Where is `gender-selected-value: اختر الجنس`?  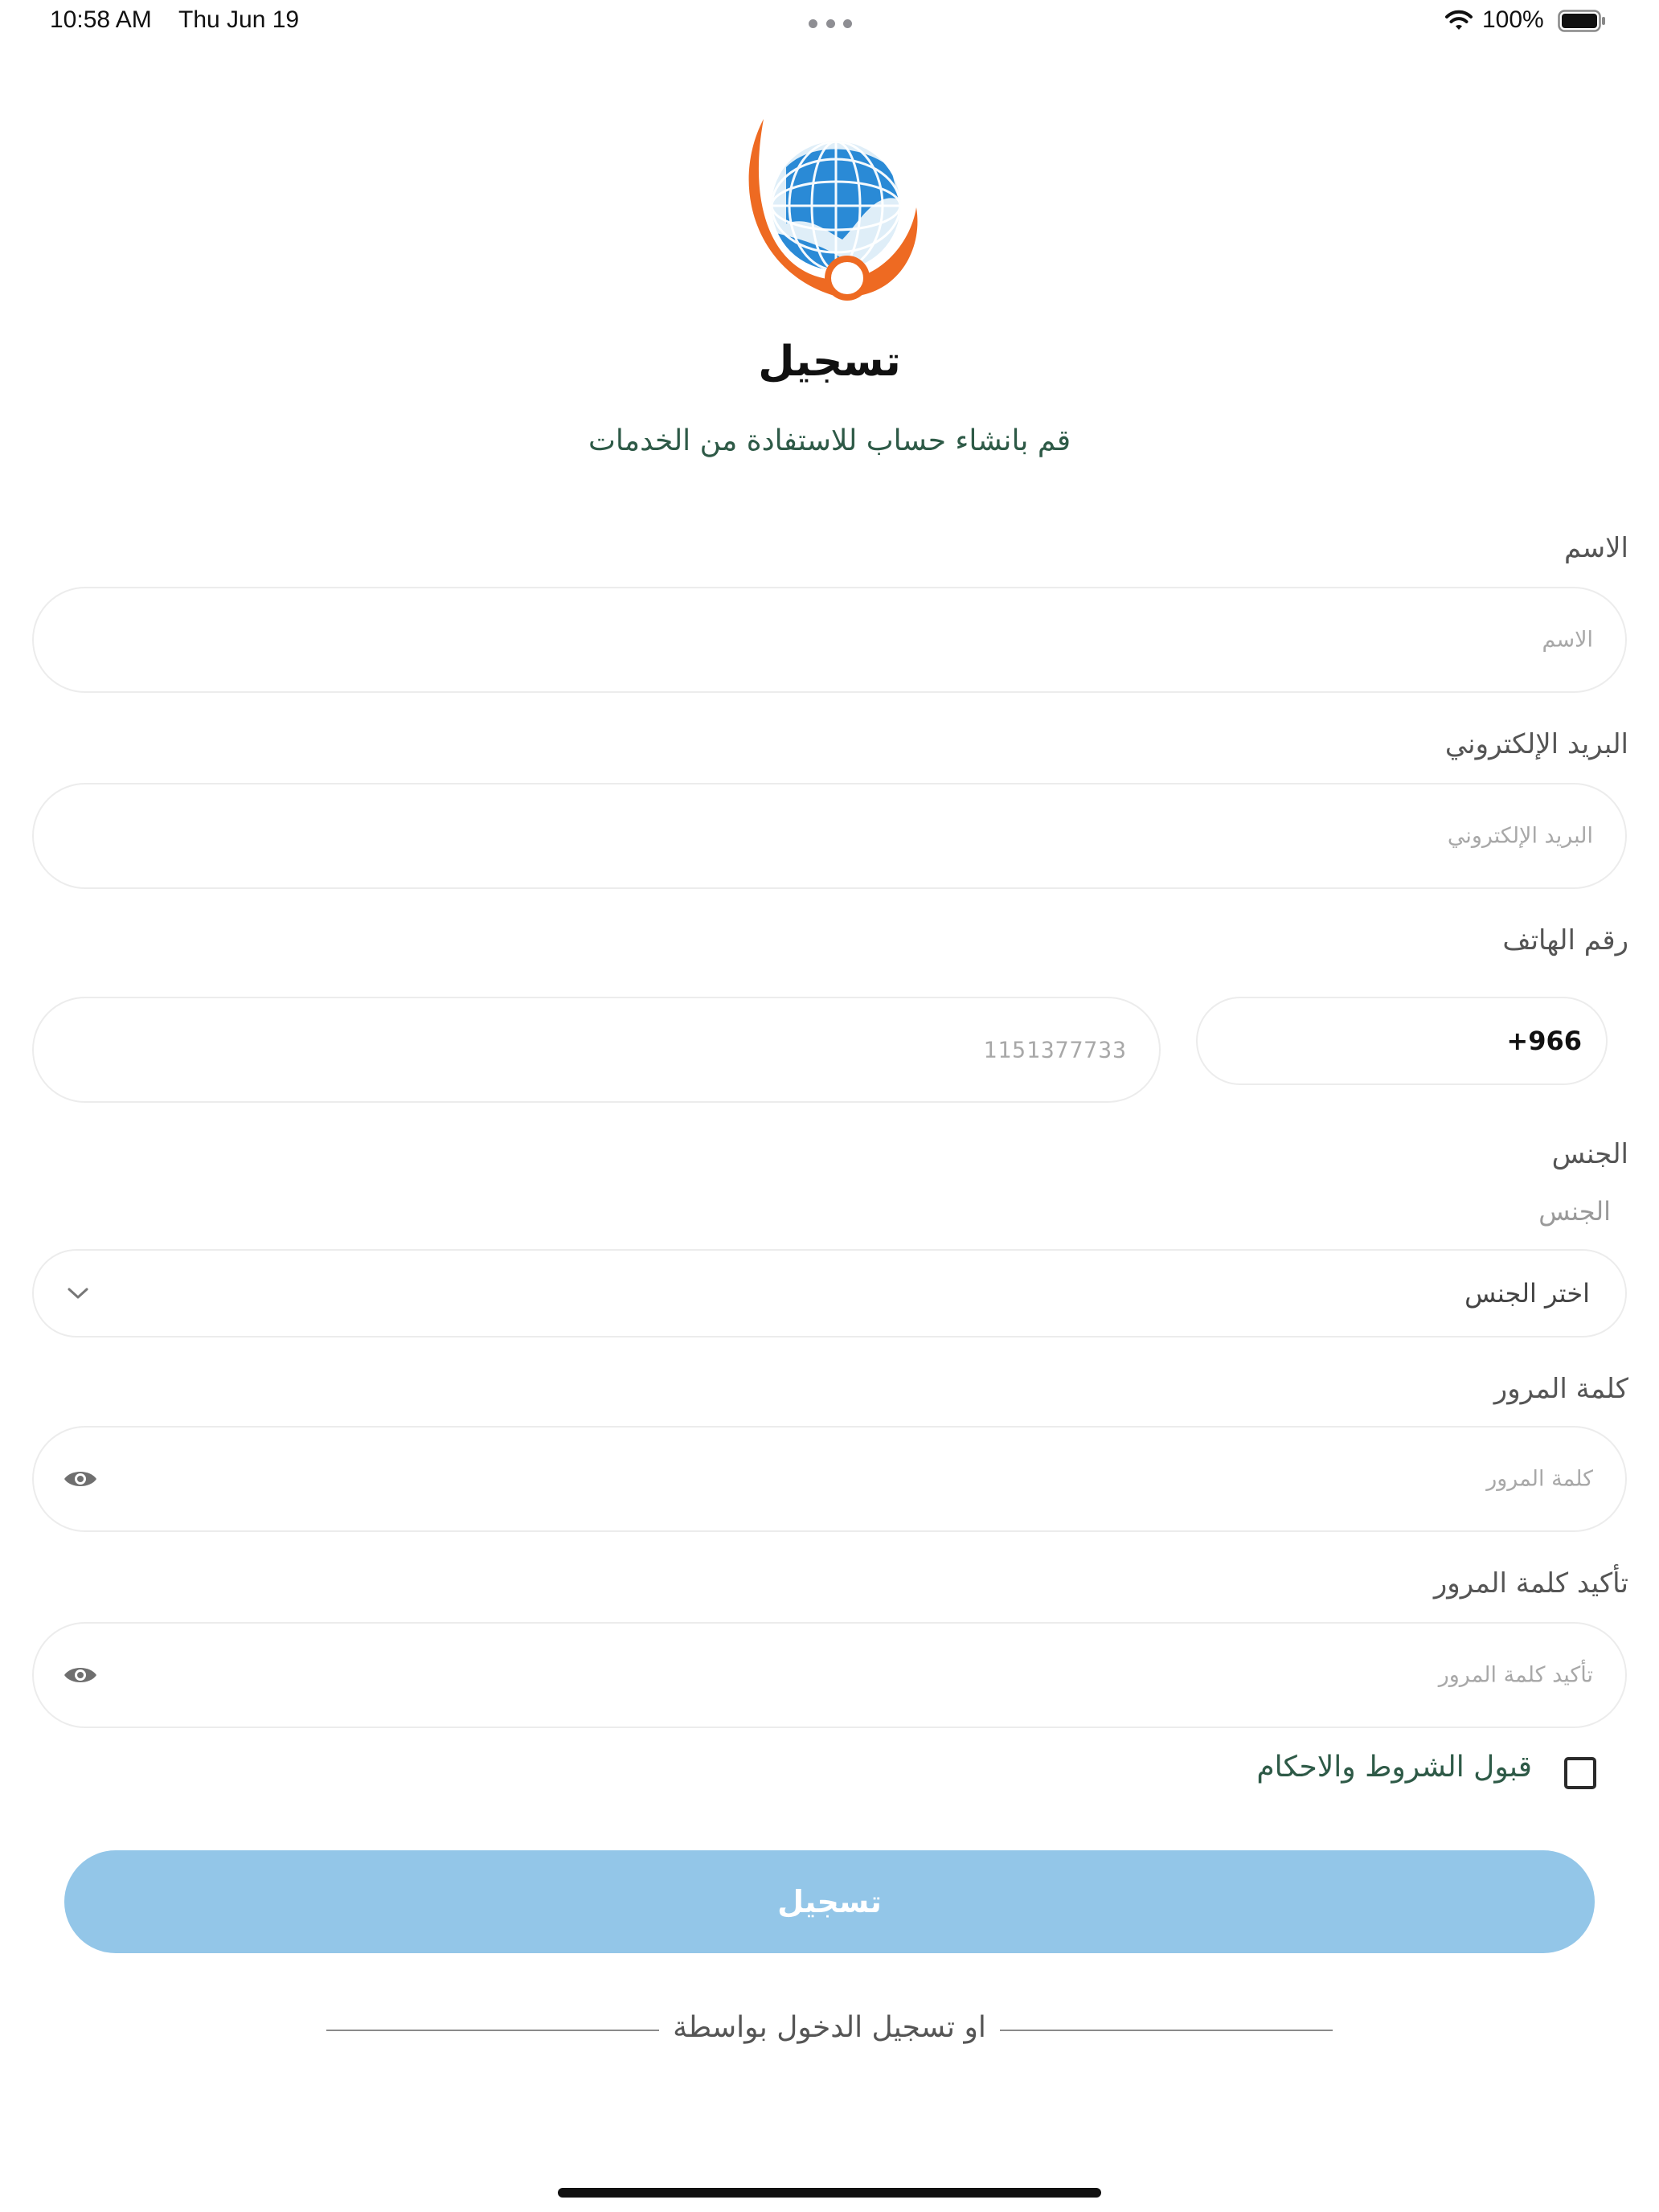
gender-selected-value: اختر الجنس is located at coordinates (1527, 1293).